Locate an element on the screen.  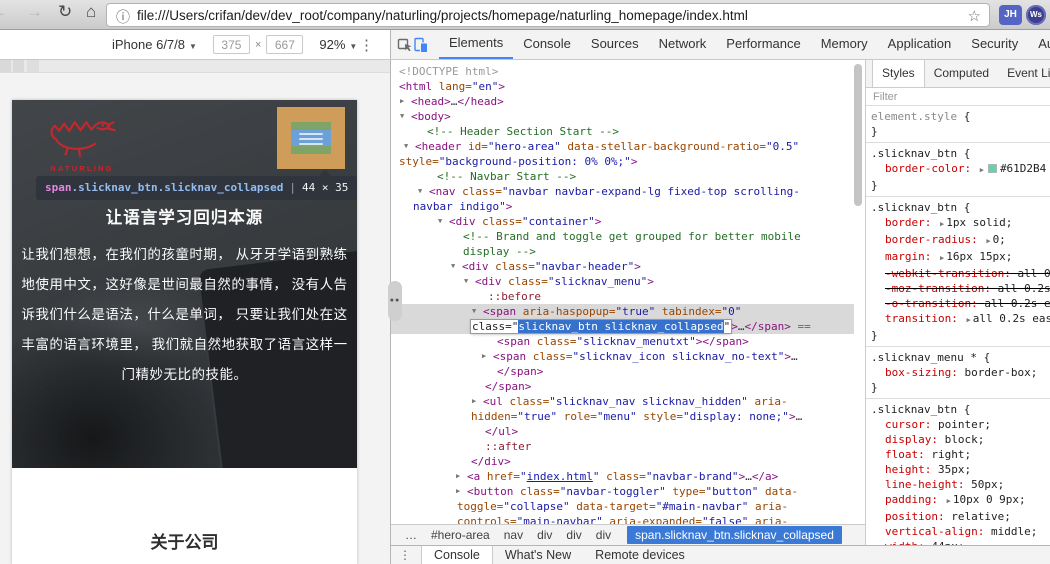
forward-button: → is located at coordinates (34, 12).